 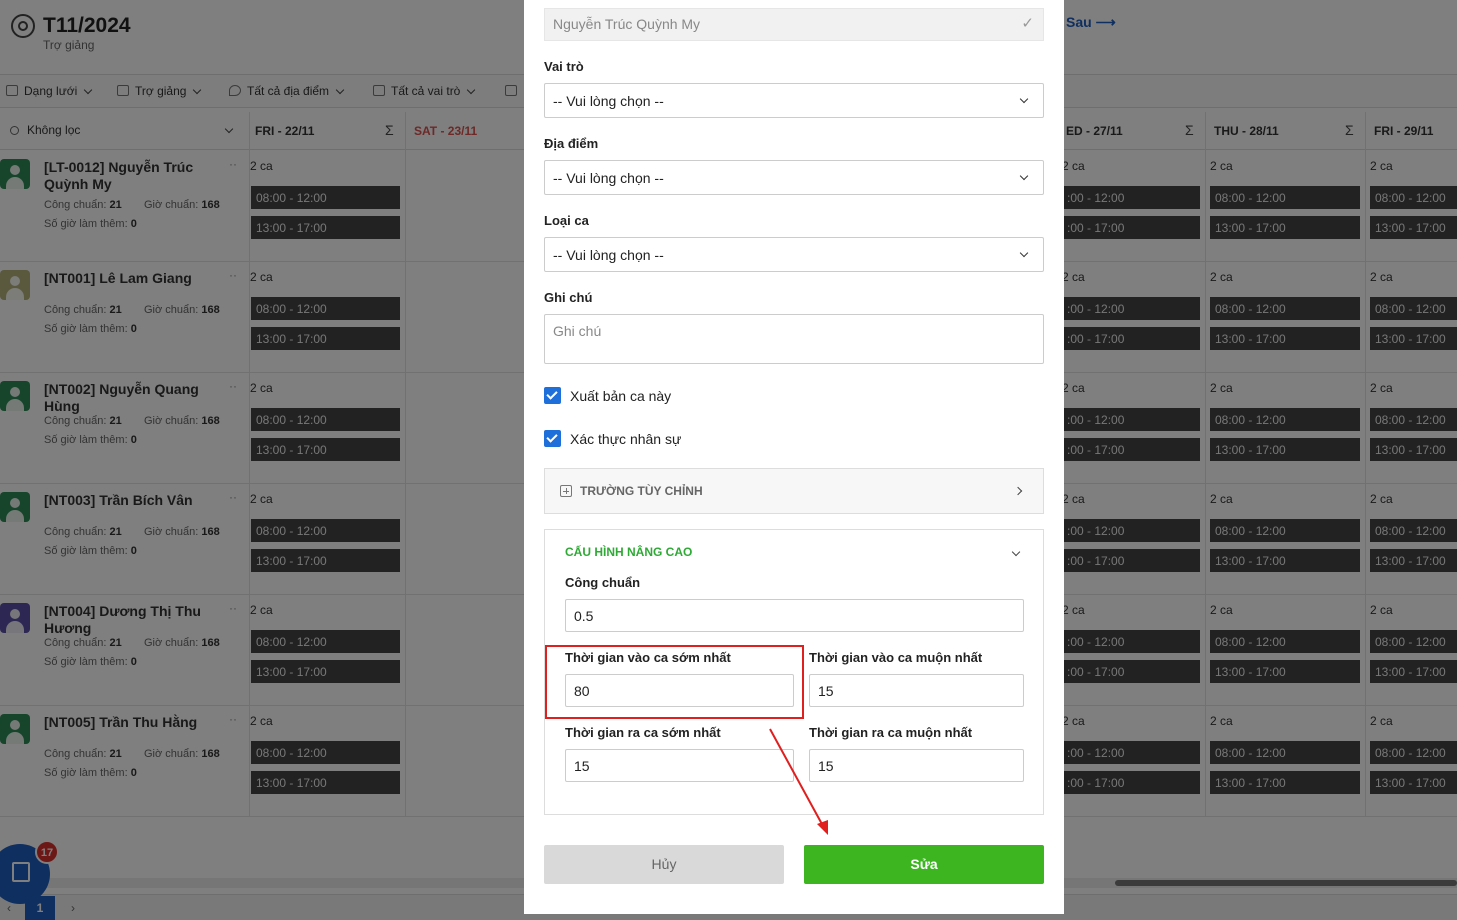 I want to click on role-select: -- Vui lòng chọn --, so click(x=794, y=100).